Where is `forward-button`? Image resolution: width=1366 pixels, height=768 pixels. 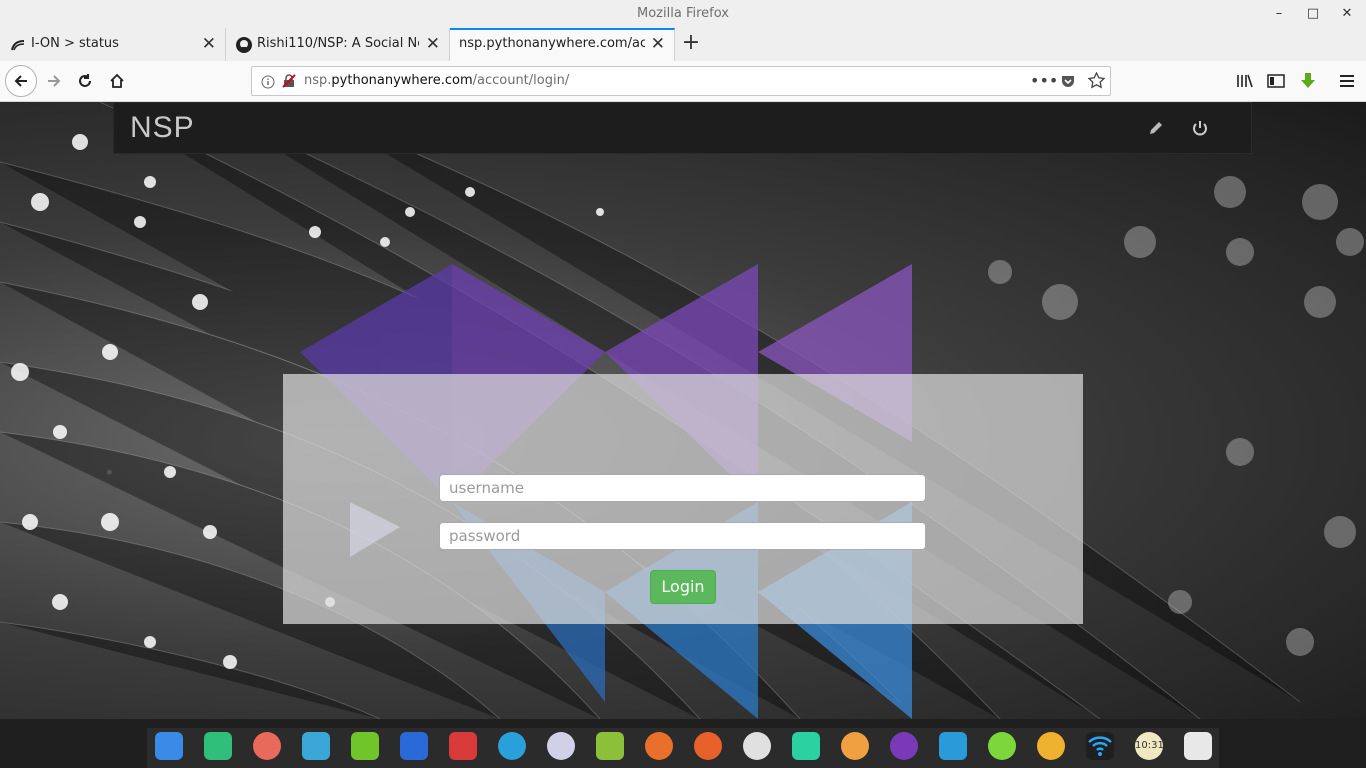
forward-button is located at coordinates (54, 81).